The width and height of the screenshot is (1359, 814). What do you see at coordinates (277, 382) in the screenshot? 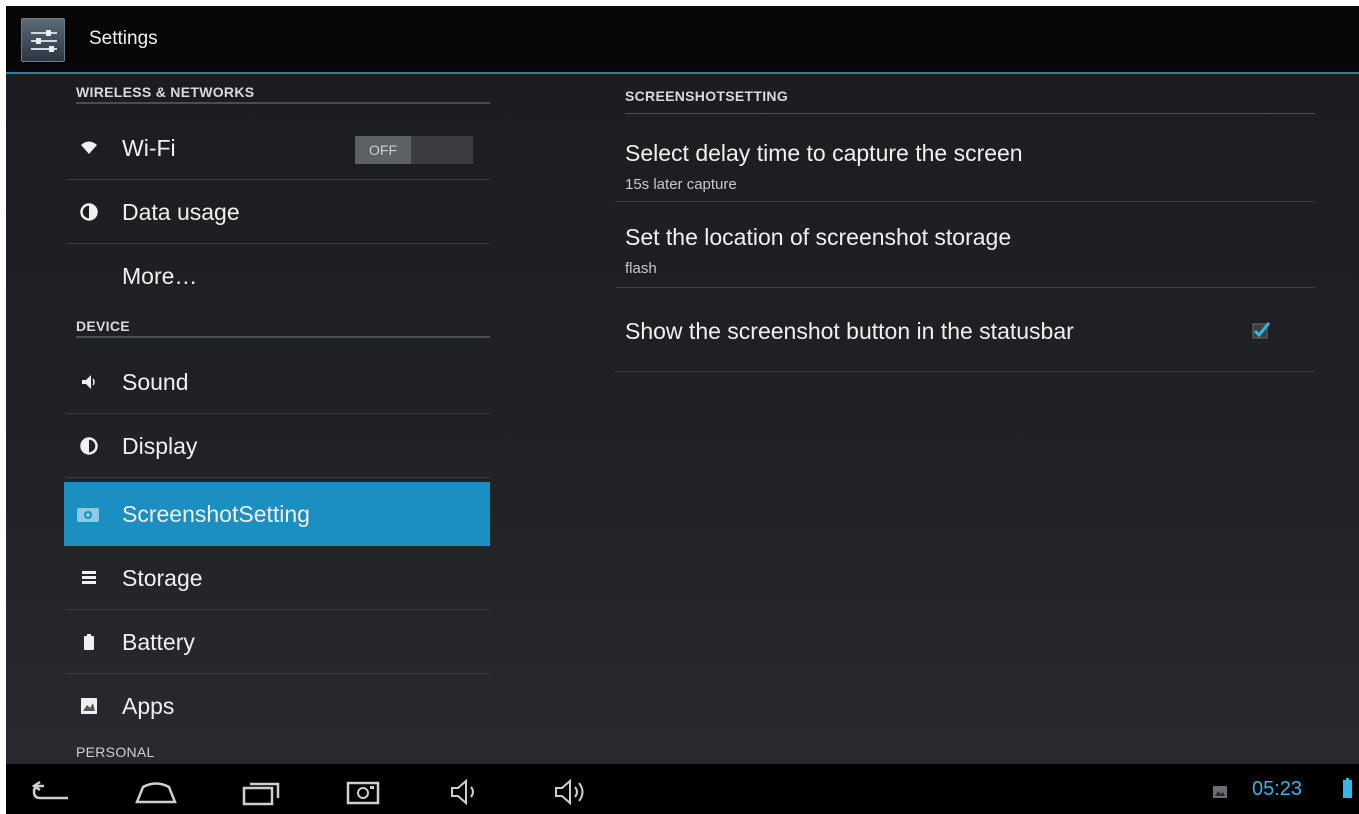
I see `sidebar-item-sound: Sound` at bounding box center [277, 382].